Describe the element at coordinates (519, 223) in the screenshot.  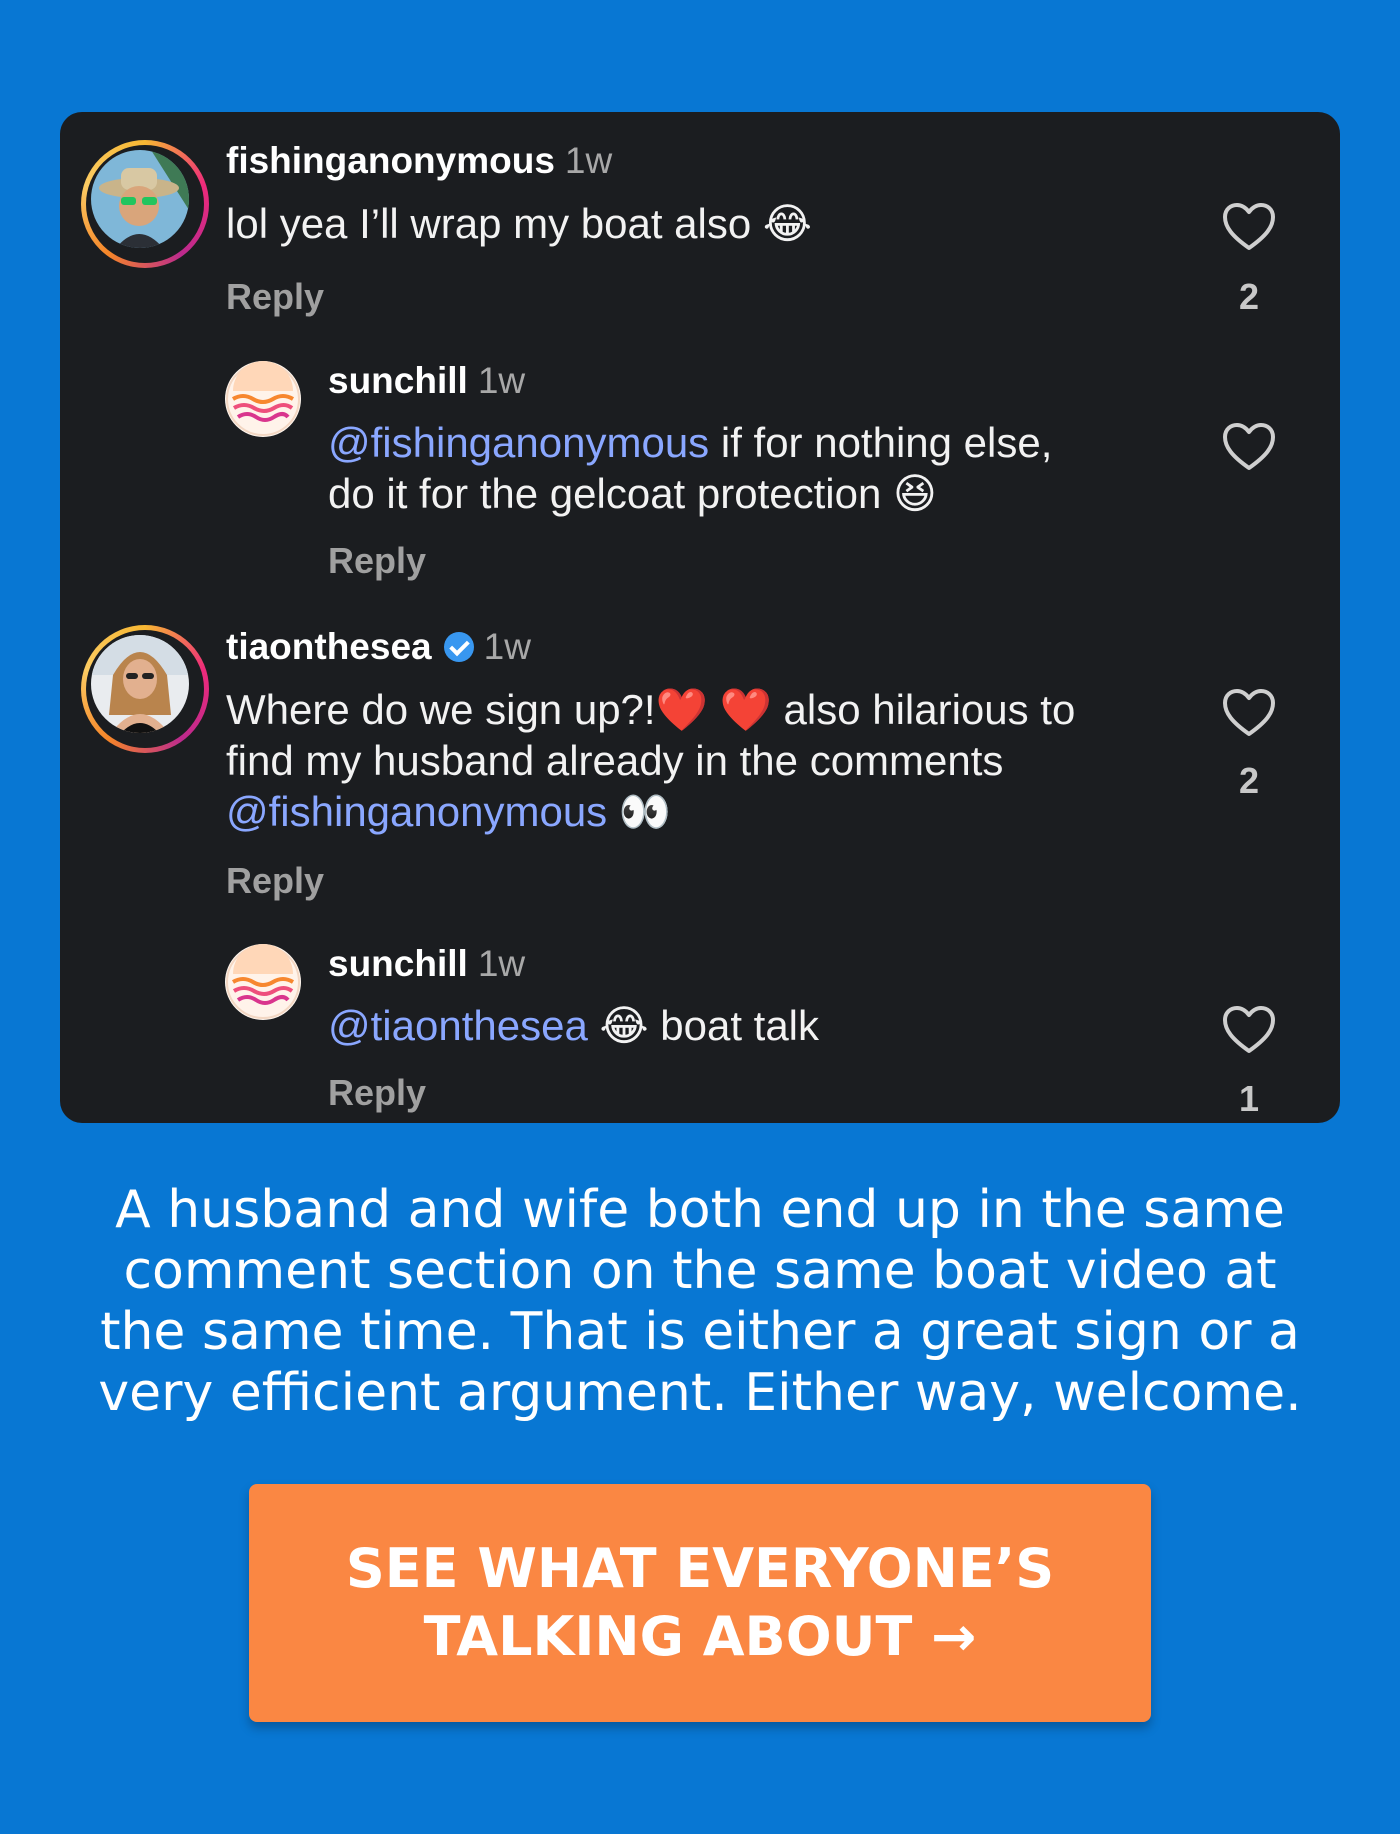
I see `comment-text: lol yea I’ll wrap my boat also 😂` at that location.